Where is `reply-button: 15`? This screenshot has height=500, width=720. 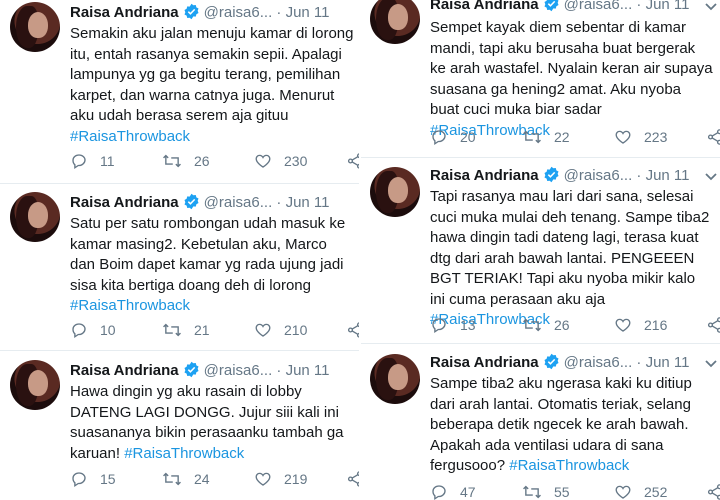 reply-button: 15 is located at coordinates (93, 479).